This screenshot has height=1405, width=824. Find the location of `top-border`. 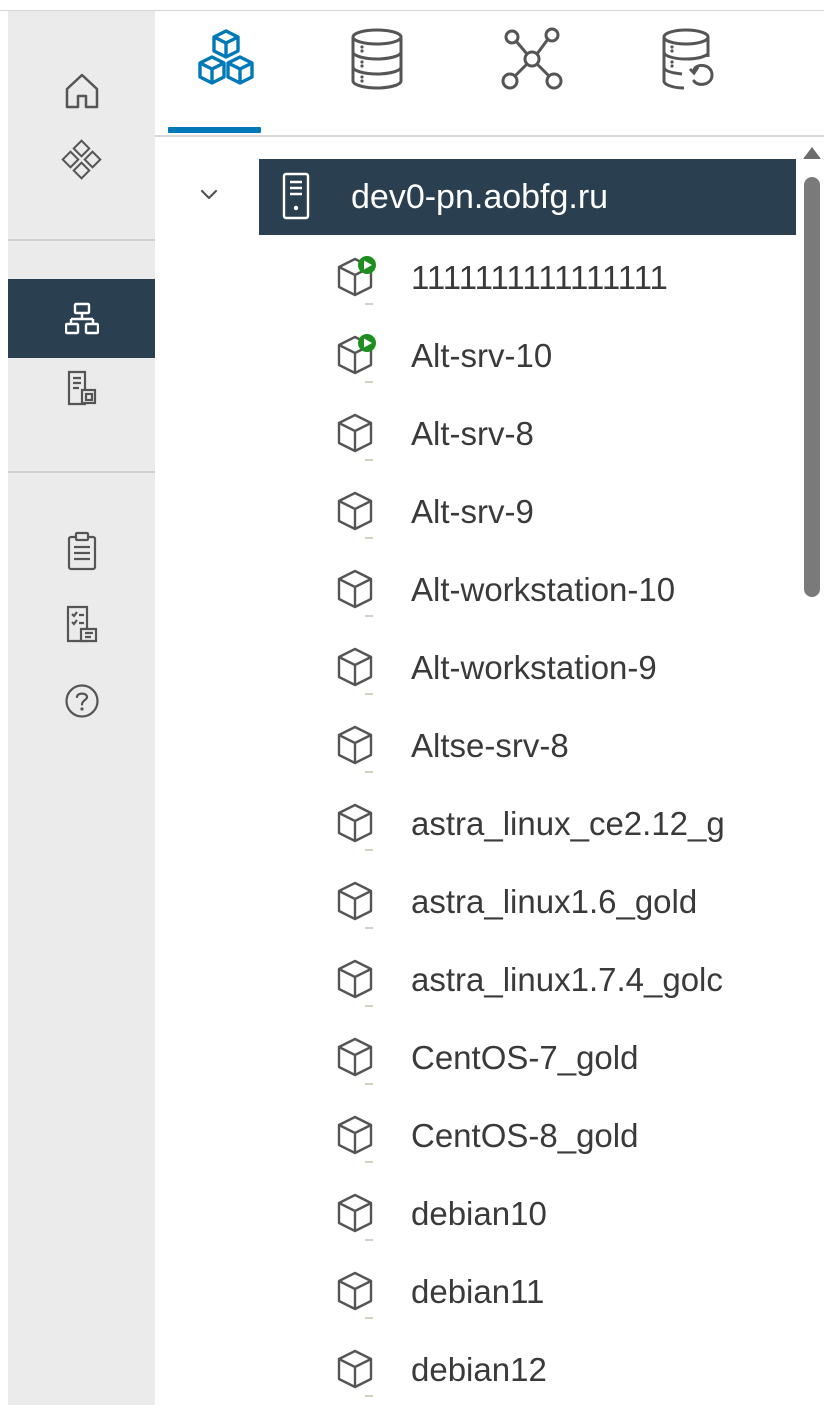

top-border is located at coordinates (412, 5).